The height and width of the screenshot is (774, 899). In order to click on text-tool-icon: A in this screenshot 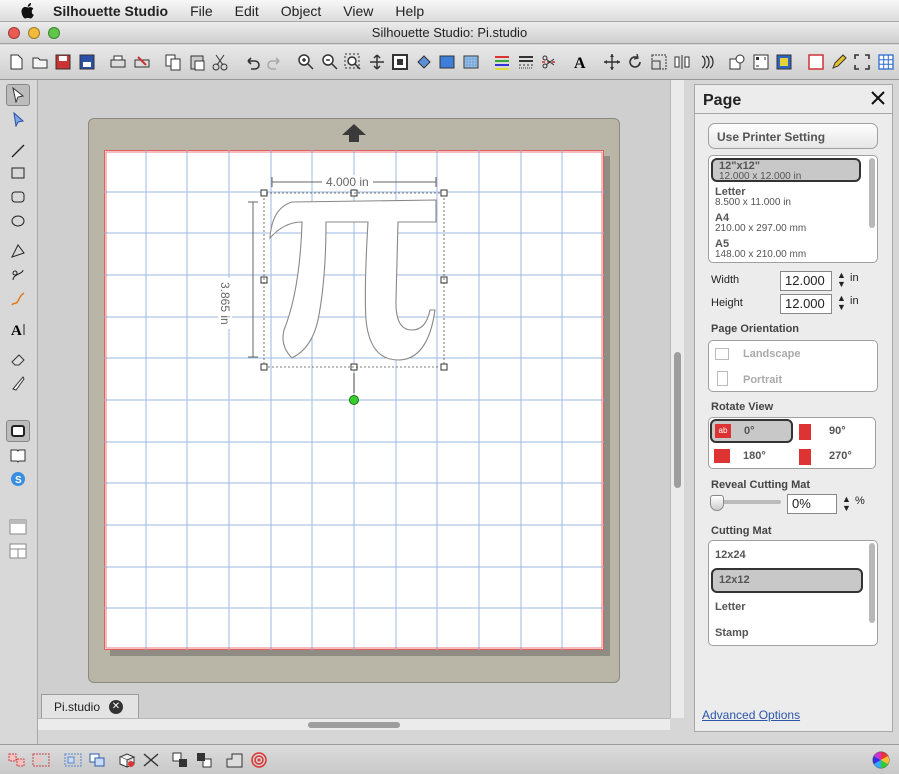, I will do `click(18, 329)`.